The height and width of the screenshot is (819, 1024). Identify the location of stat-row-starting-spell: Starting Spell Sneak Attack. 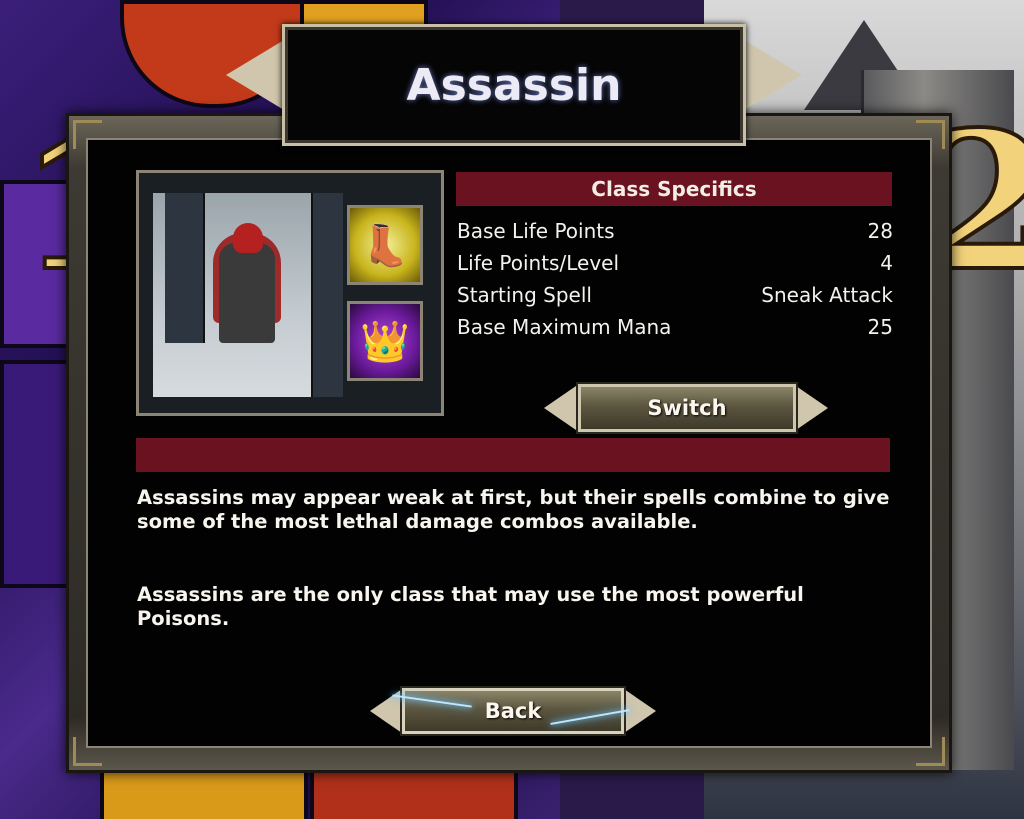
(675, 295).